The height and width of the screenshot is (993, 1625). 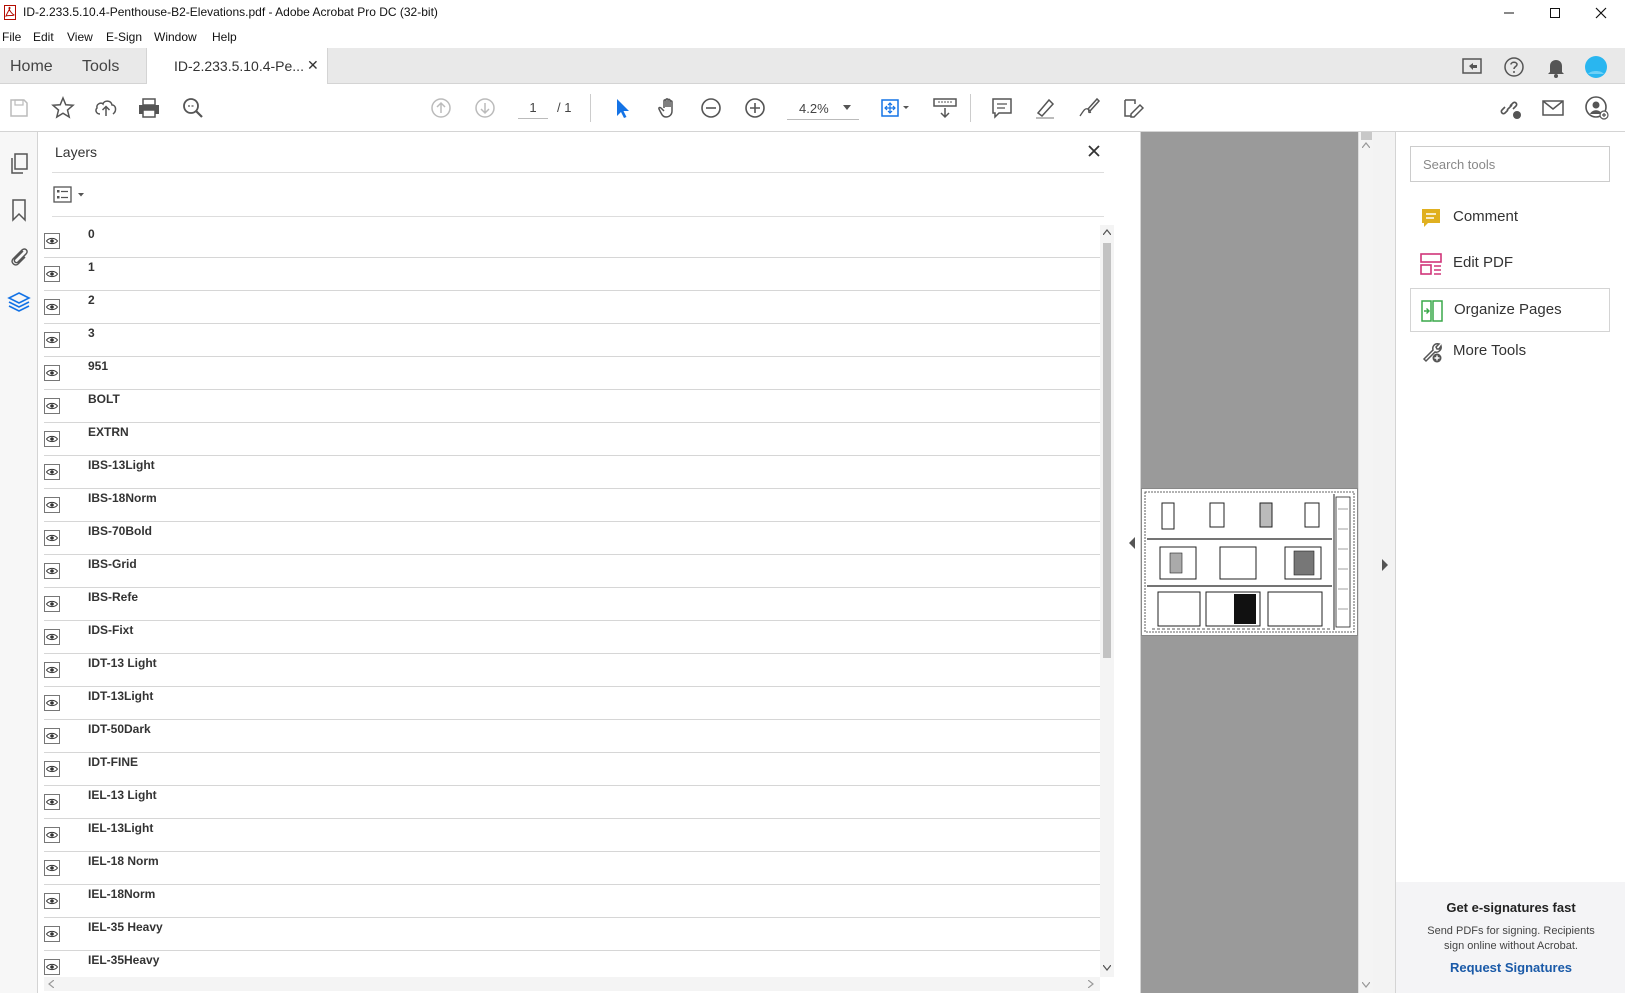 What do you see at coordinates (572, 670) in the screenshot?
I see `layer-row: IDT-13 Light` at bounding box center [572, 670].